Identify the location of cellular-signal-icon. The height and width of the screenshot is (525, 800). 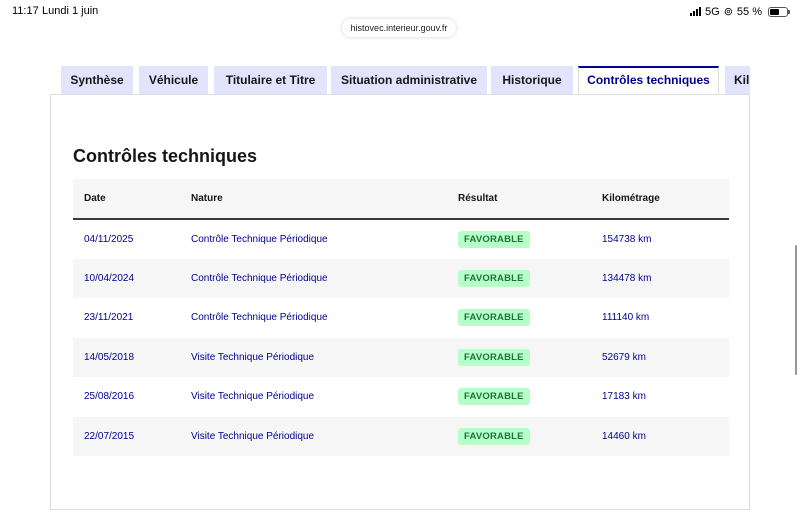
(696, 11).